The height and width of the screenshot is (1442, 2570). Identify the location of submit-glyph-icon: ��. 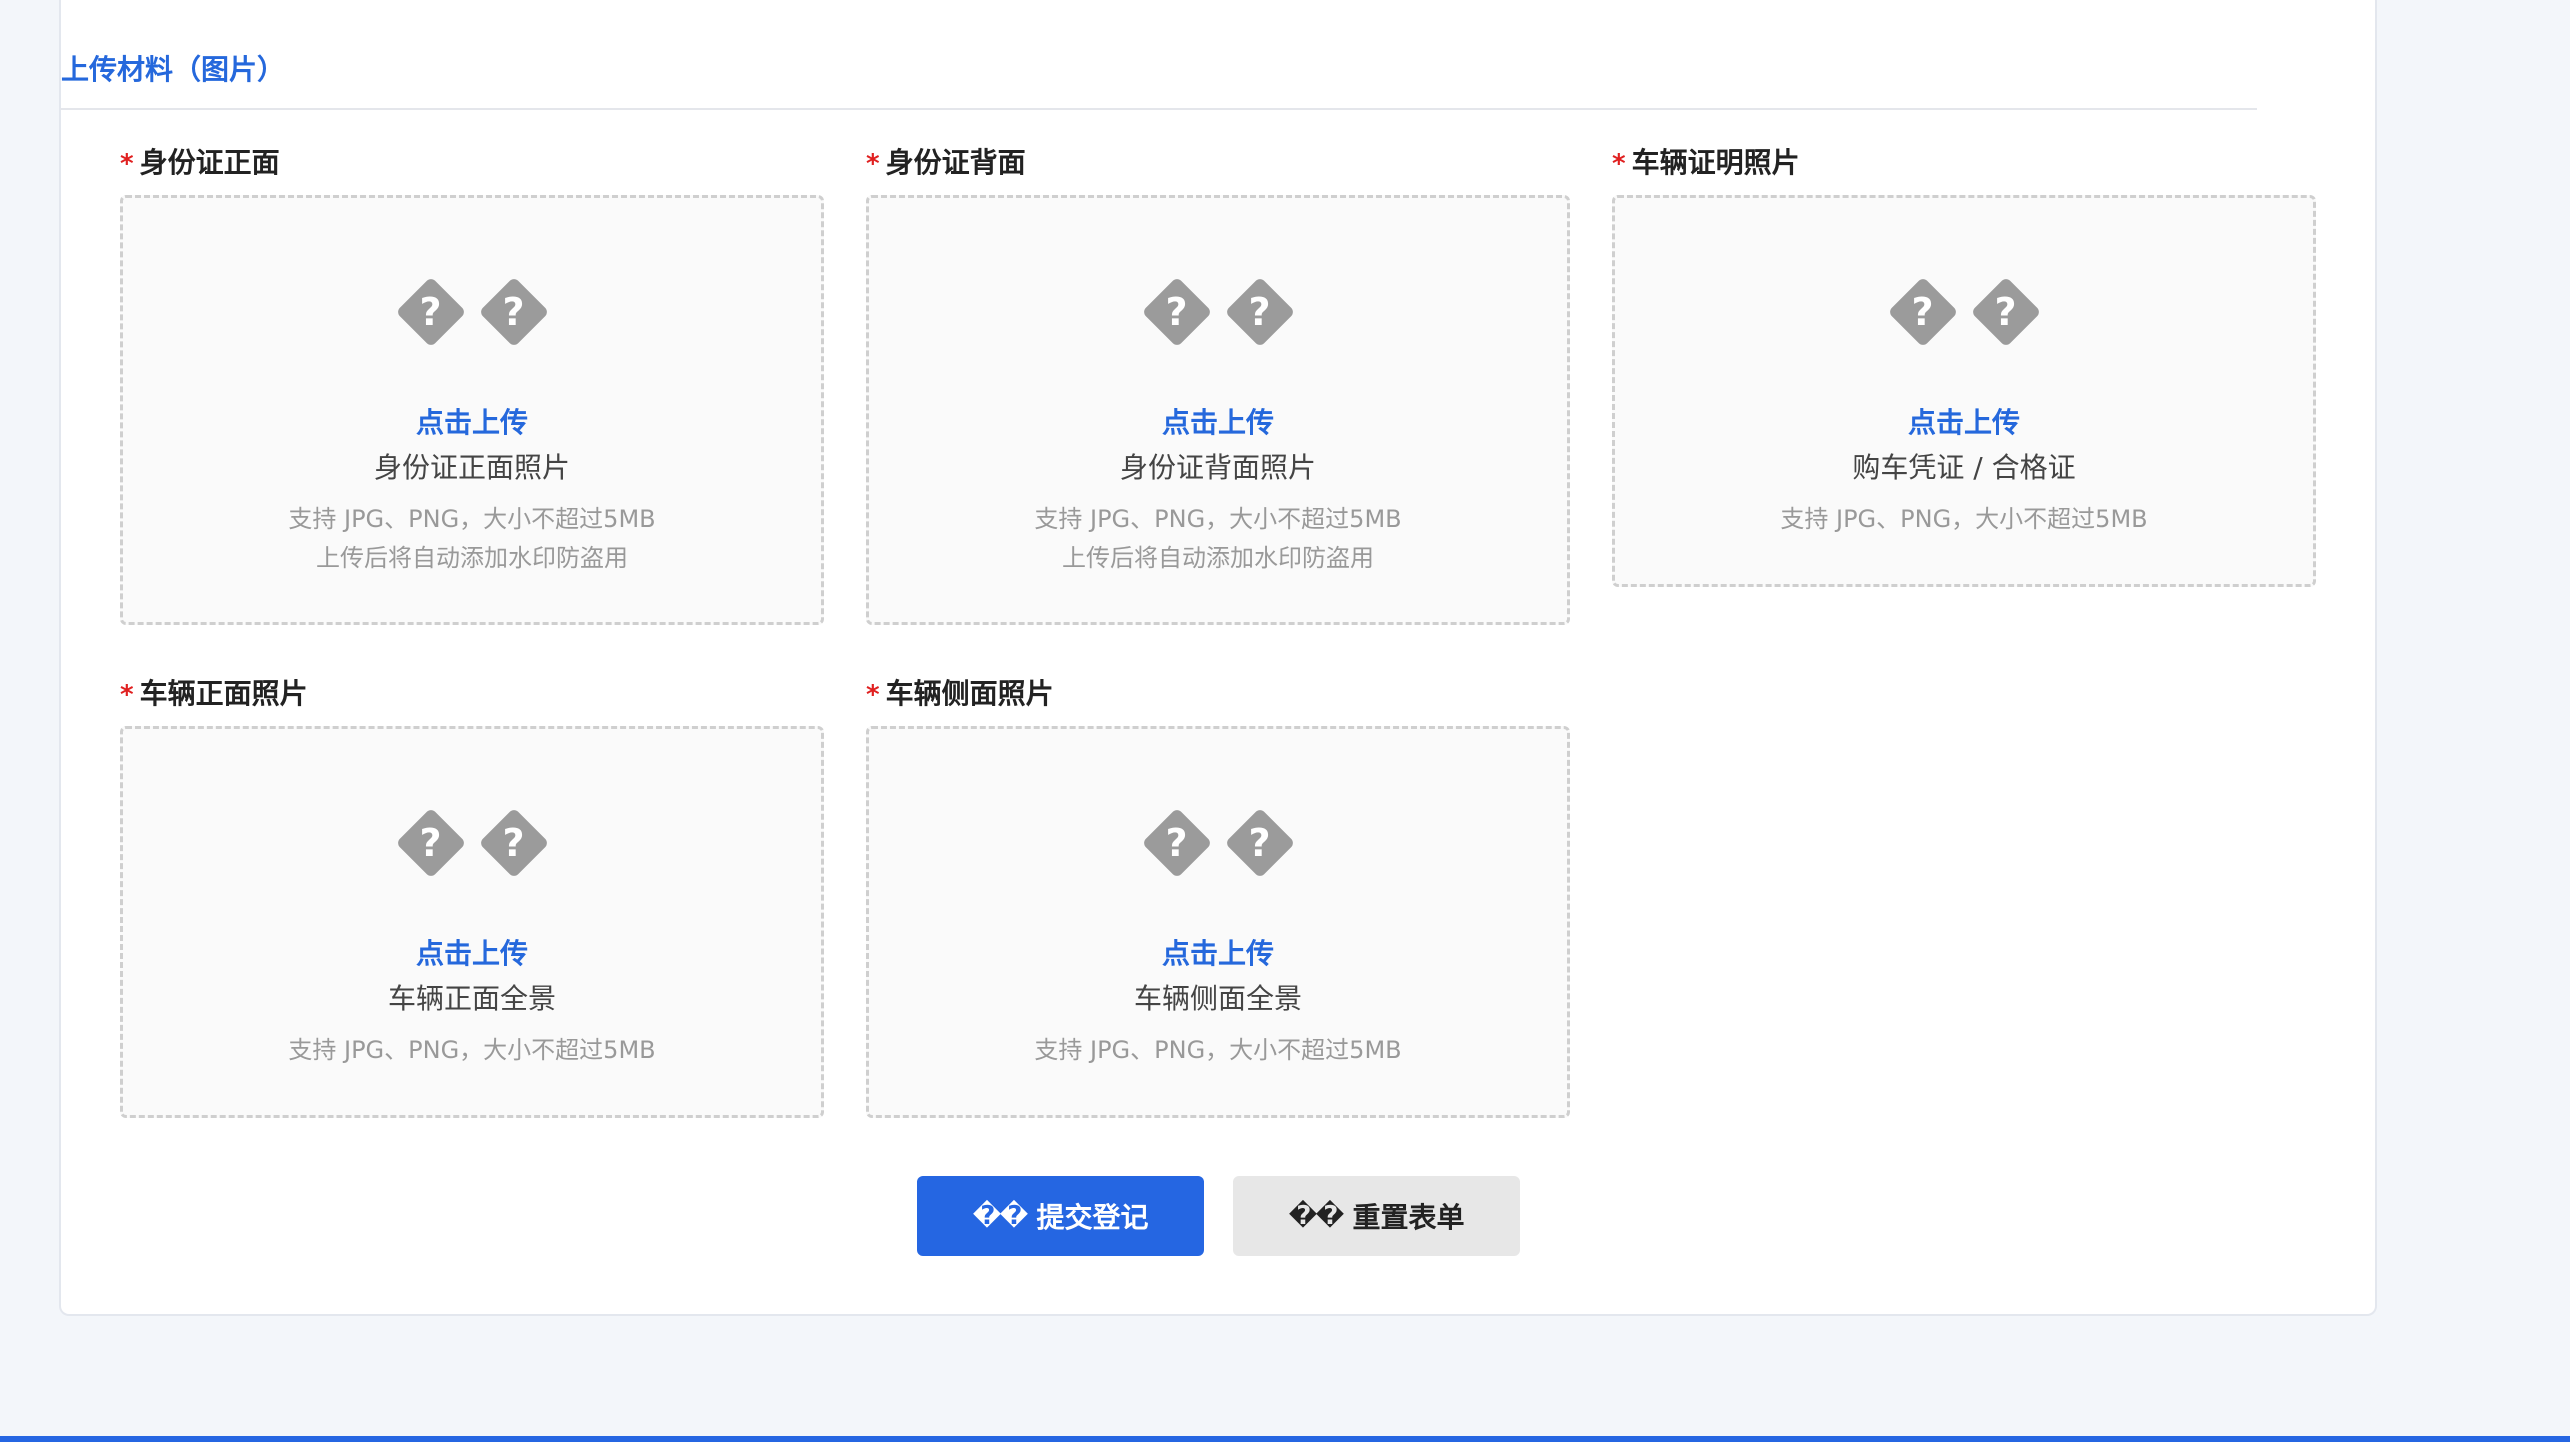
(1000, 1216).